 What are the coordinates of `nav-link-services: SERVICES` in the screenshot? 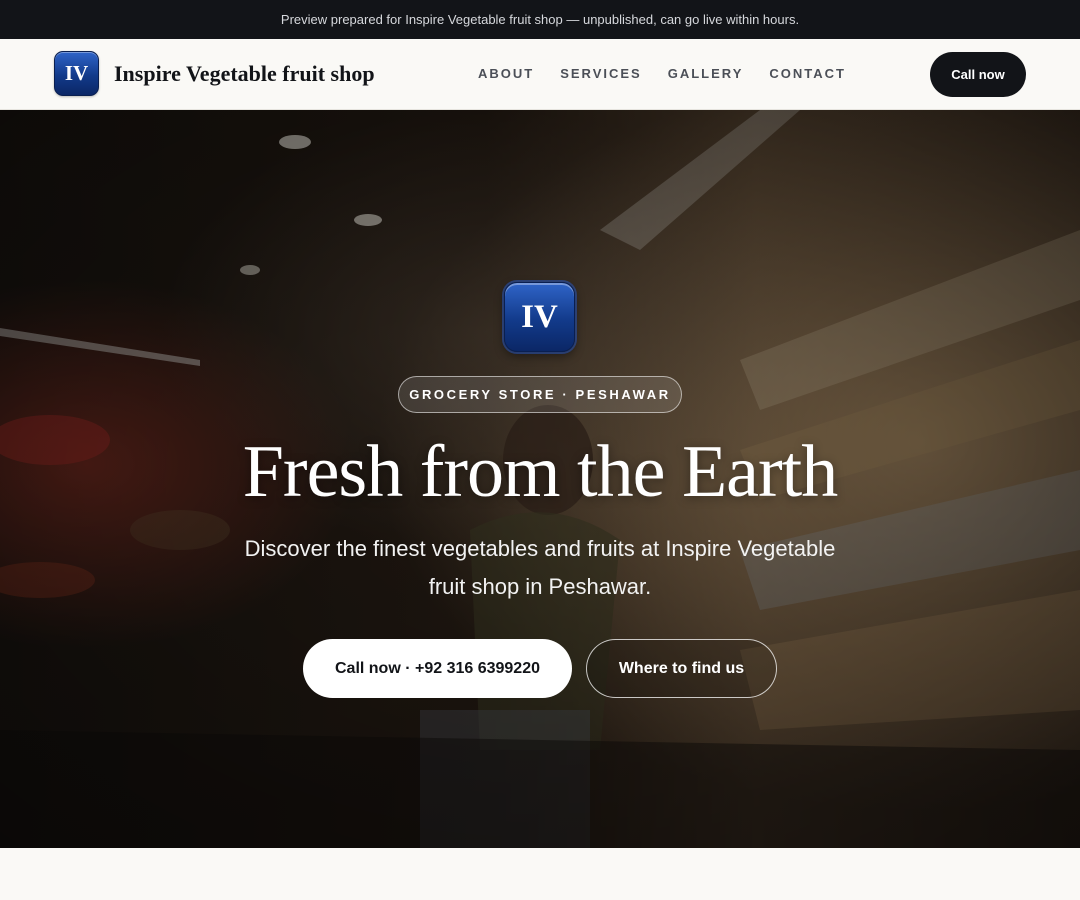 It's located at (601, 73).